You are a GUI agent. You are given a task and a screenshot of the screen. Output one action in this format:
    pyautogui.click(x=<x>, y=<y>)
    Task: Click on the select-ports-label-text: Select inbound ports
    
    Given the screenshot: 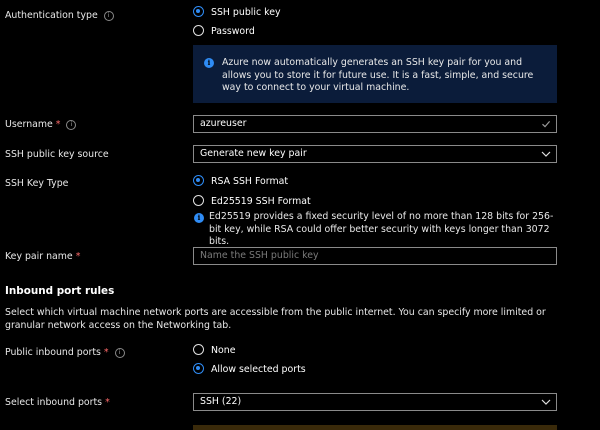 What is the action you would take?
    pyautogui.click(x=54, y=402)
    